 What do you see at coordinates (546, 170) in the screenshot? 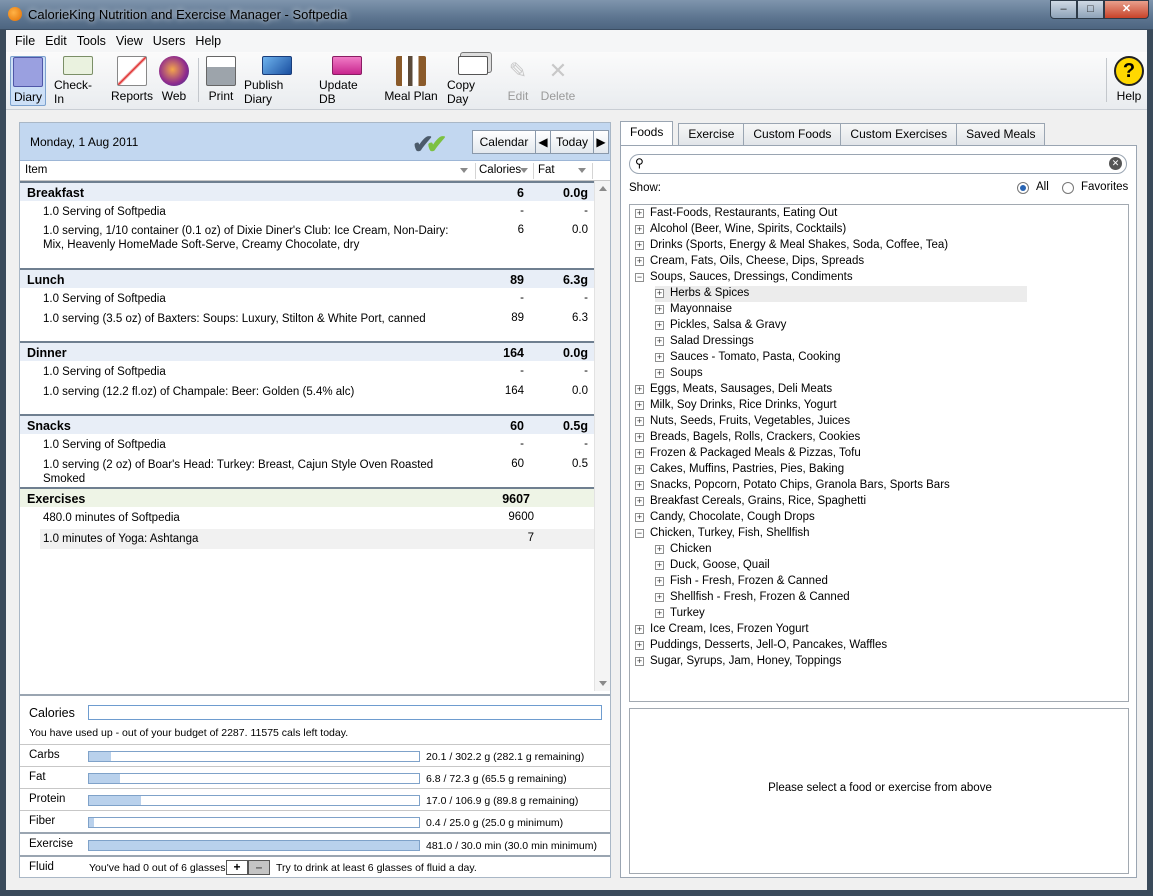
I see `column-fat: Fat` at bounding box center [546, 170].